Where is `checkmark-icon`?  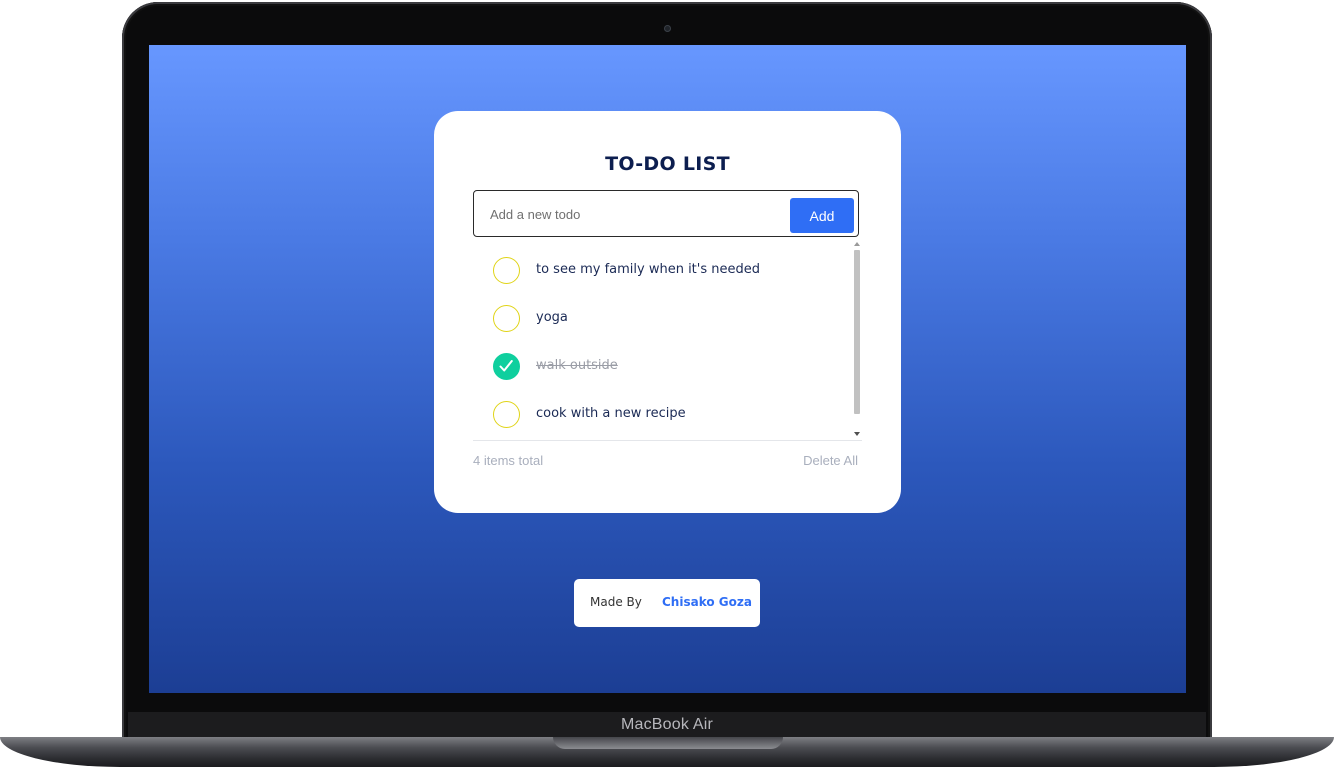 checkmark-icon is located at coordinates (506, 366).